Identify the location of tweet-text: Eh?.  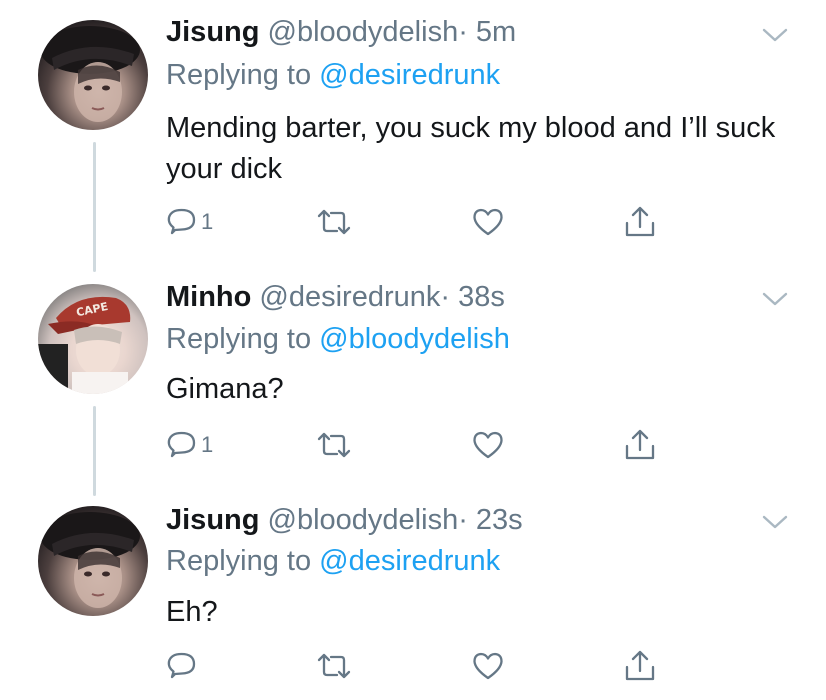
(192, 612).